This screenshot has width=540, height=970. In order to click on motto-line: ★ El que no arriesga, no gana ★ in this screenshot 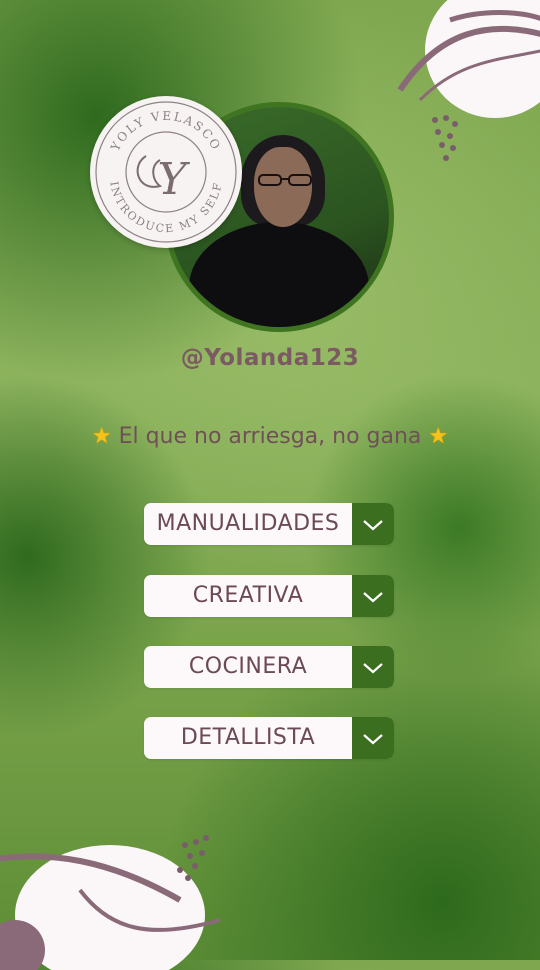, I will do `click(270, 436)`.